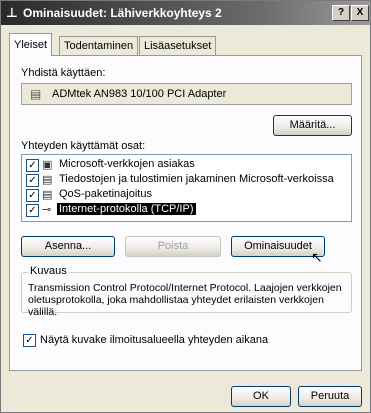  What do you see at coordinates (47, 210) in the screenshot?
I see `protocol-icon: ⊸` at bounding box center [47, 210].